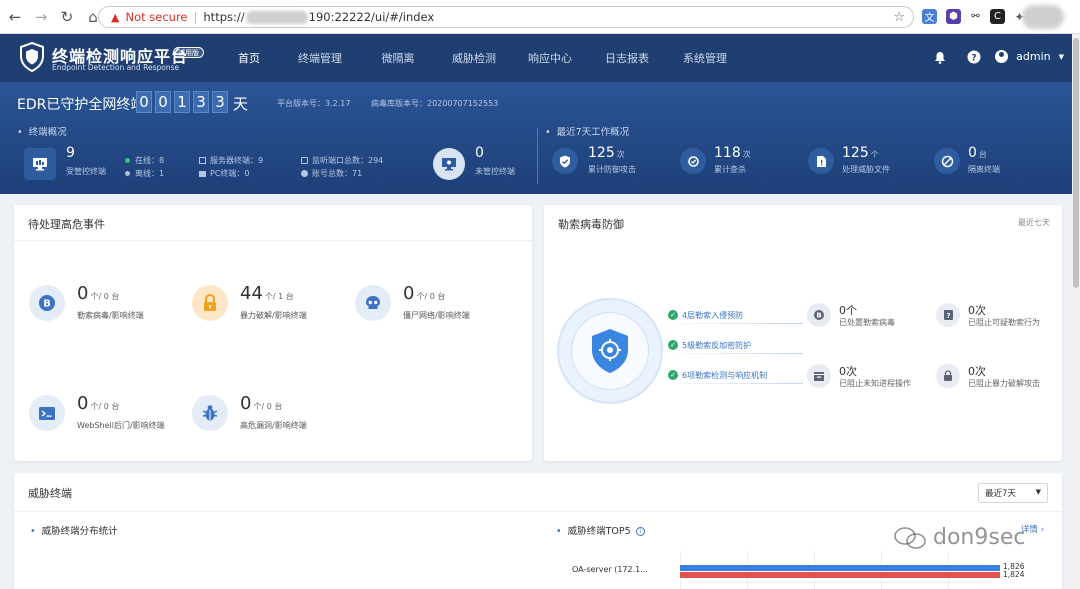  I want to click on user-menu: admin ▼, so click(1029, 56).